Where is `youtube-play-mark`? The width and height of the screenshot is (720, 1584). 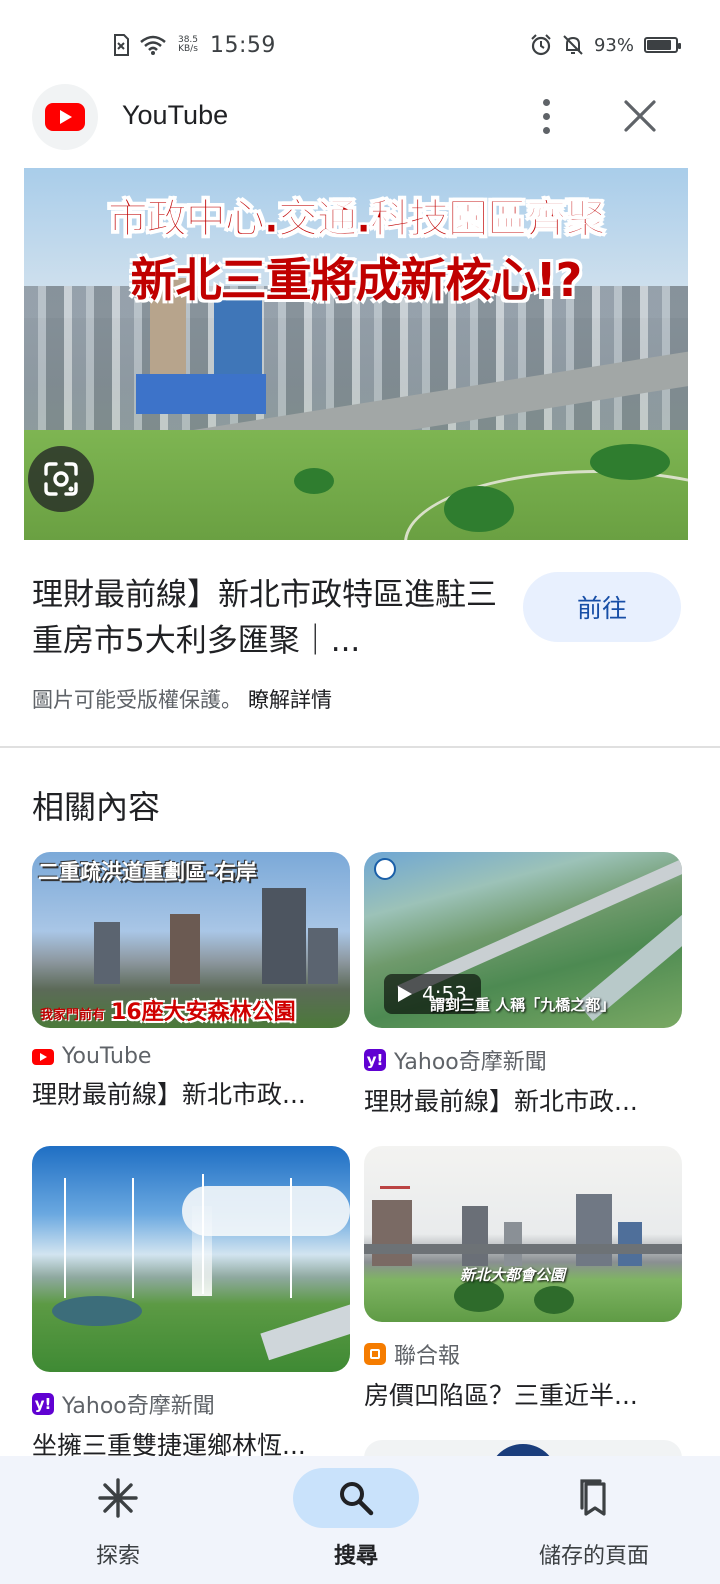
youtube-play-mark is located at coordinates (43, 1056).